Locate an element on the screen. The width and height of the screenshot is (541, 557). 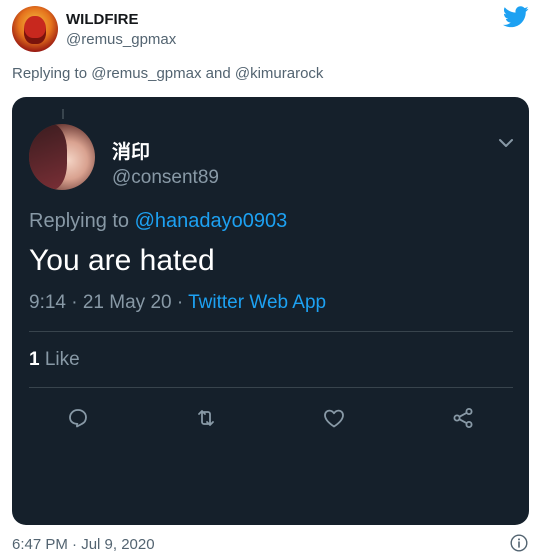
like-icon is located at coordinates (334, 418).